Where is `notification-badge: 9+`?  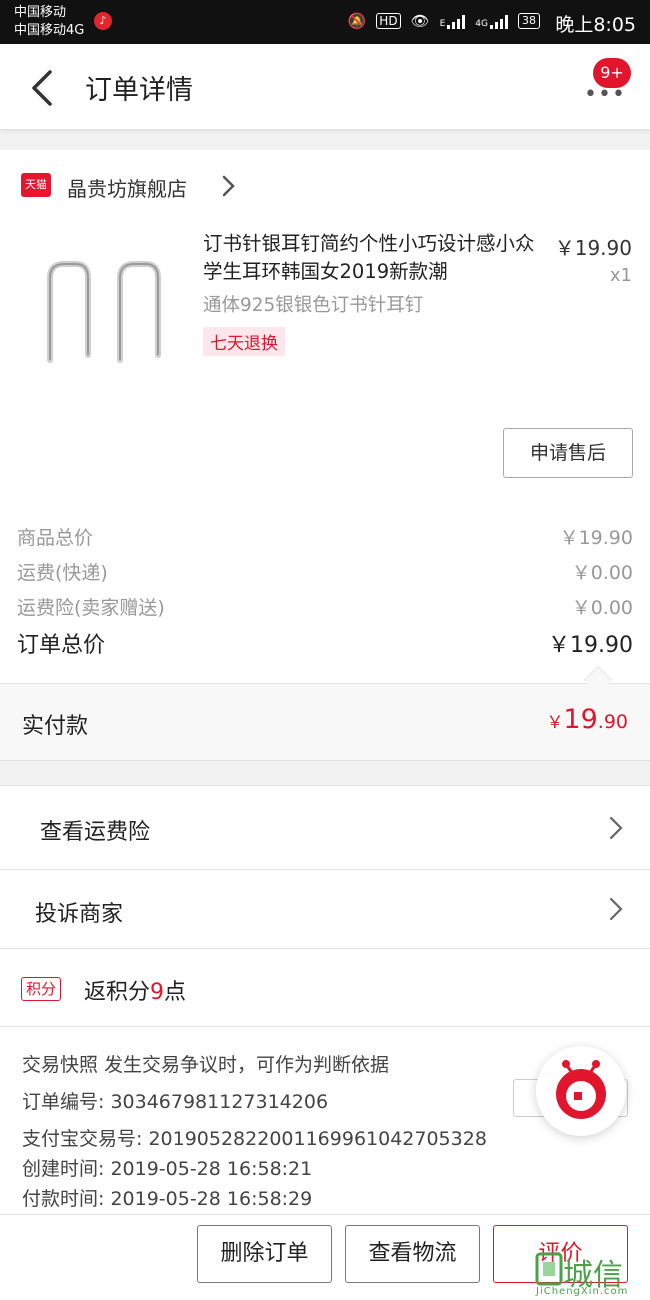
notification-badge: 9+ is located at coordinates (612, 73).